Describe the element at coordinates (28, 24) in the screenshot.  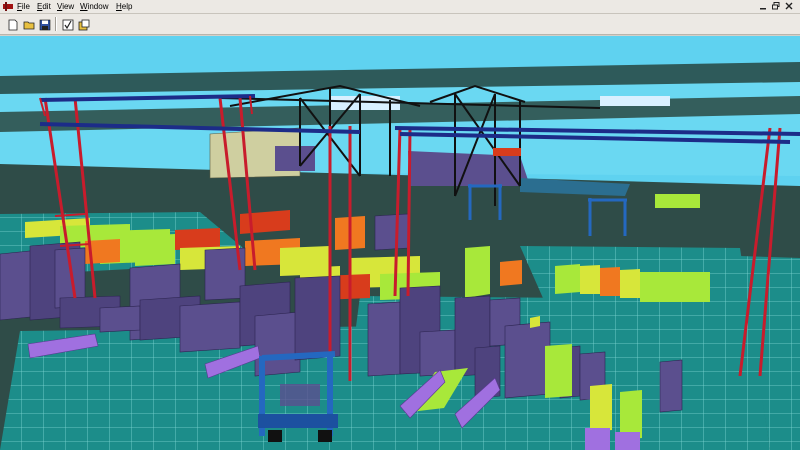
I see `open-folder-icon` at that location.